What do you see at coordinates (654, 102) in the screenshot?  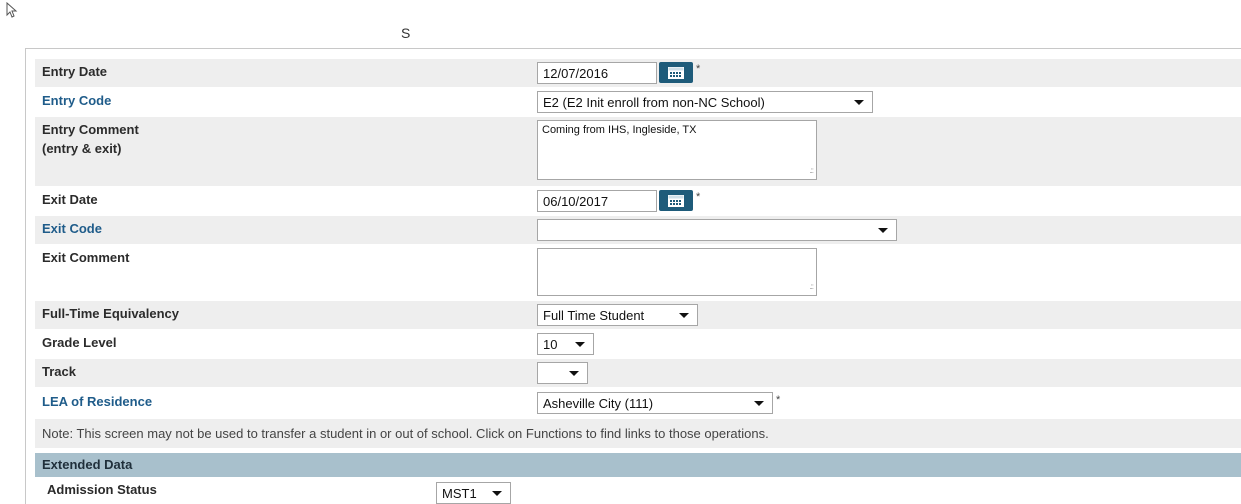 I see `entry-code-value: E2 (E2 Init enroll from non-NC School)` at bounding box center [654, 102].